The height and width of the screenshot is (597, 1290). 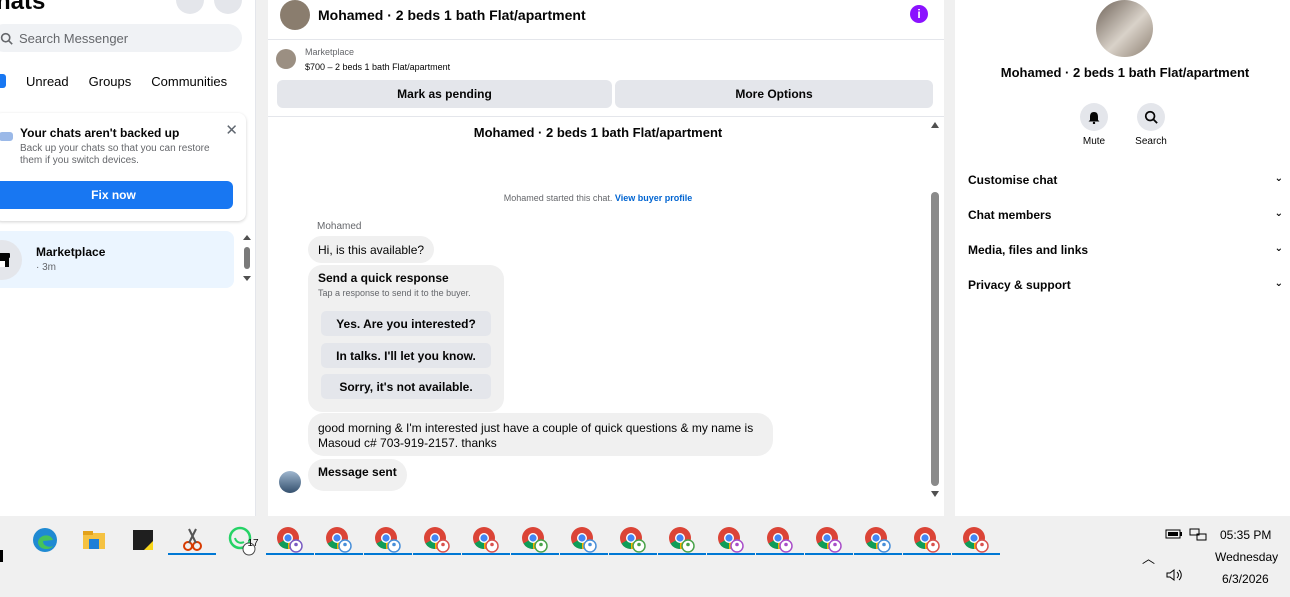 What do you see at coordinates (653, 198) in the screenshot?
I see `view-buyer-profile-link: View buyer profile` at bounding box center [653, 198].